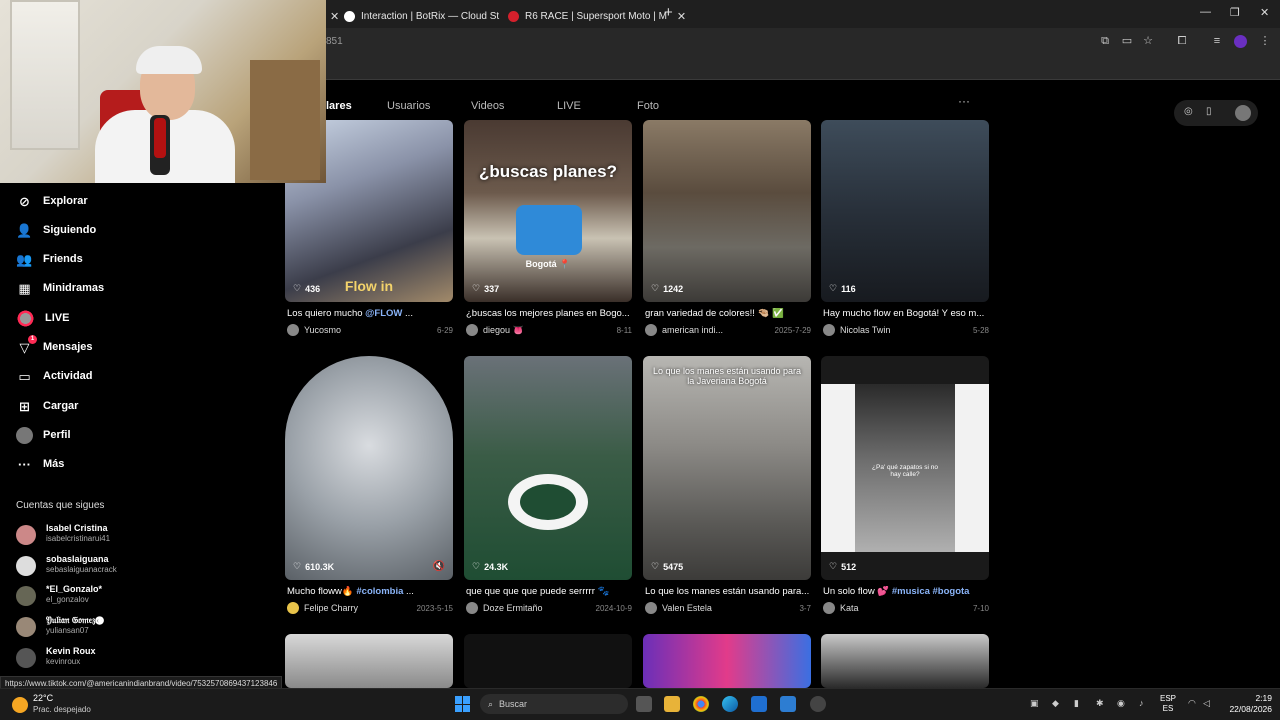 This screenshot has height=720, width=1280. Describe the element at coordinates (1168, 704) in the screenshot. I see `language-indicator: ESP ES` at that location.